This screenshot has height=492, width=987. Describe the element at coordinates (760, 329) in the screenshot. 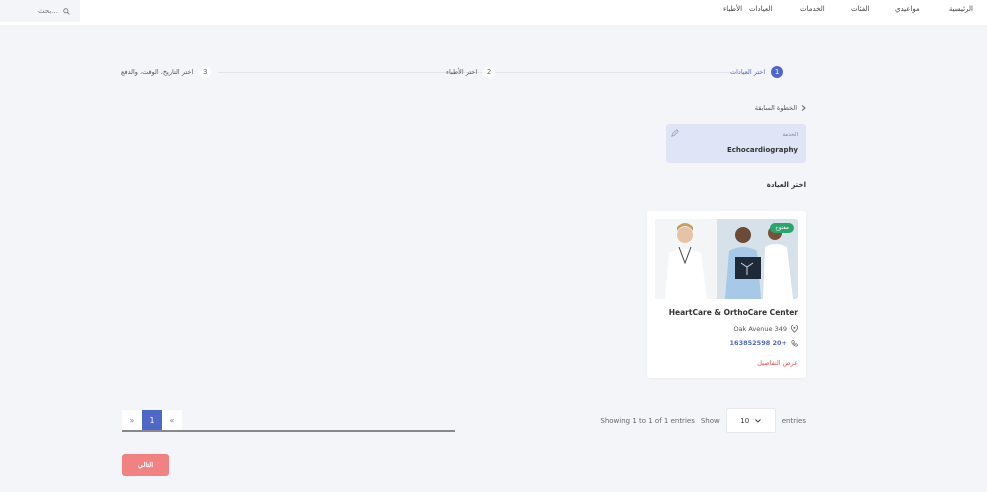

I see `address-text: Oak Avenue 349` at that location.